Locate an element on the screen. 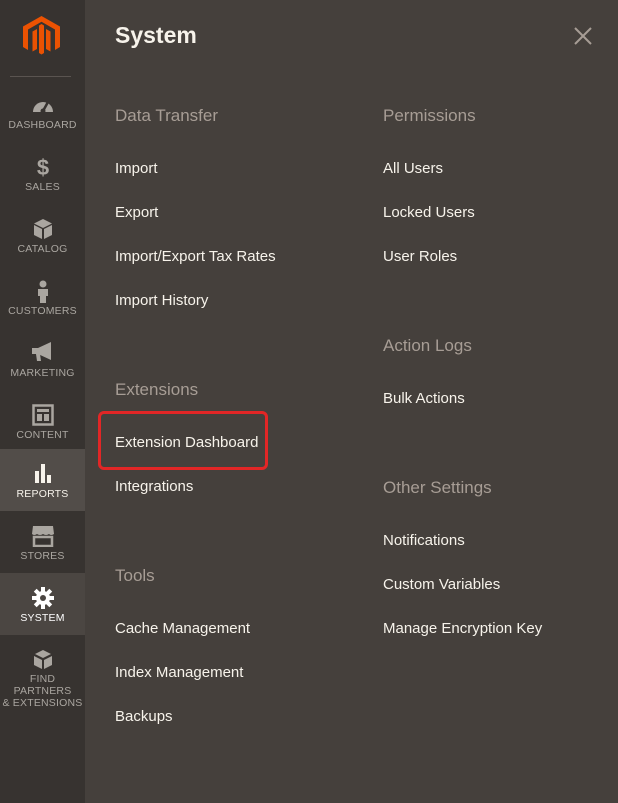 Image resolution: width=618 pixels, height=803 pixels. section-title-other-settings: Other Settings is located at coordinates (437, 487).